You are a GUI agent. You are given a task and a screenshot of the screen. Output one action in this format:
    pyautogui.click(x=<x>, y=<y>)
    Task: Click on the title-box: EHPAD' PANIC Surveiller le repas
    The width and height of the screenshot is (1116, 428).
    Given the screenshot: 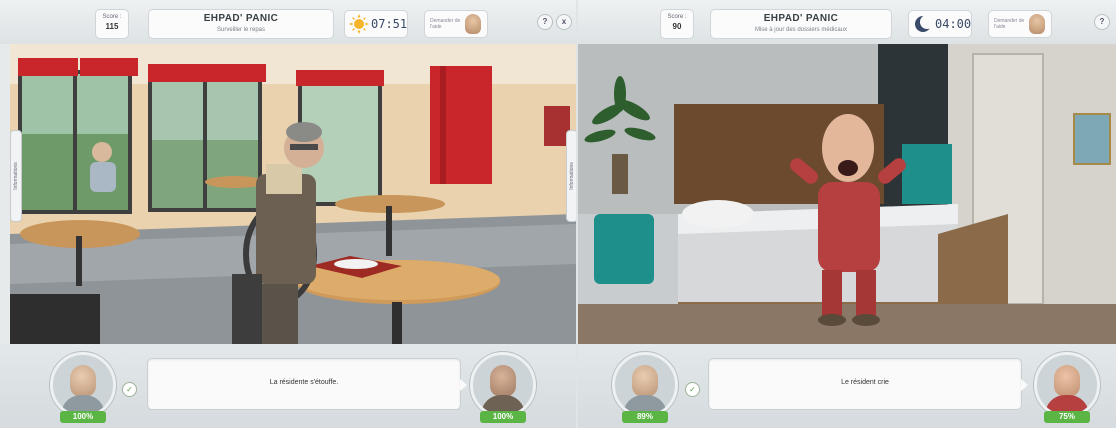 What is the action you would take?
    pyautogui.click(x=241, y=24)
    